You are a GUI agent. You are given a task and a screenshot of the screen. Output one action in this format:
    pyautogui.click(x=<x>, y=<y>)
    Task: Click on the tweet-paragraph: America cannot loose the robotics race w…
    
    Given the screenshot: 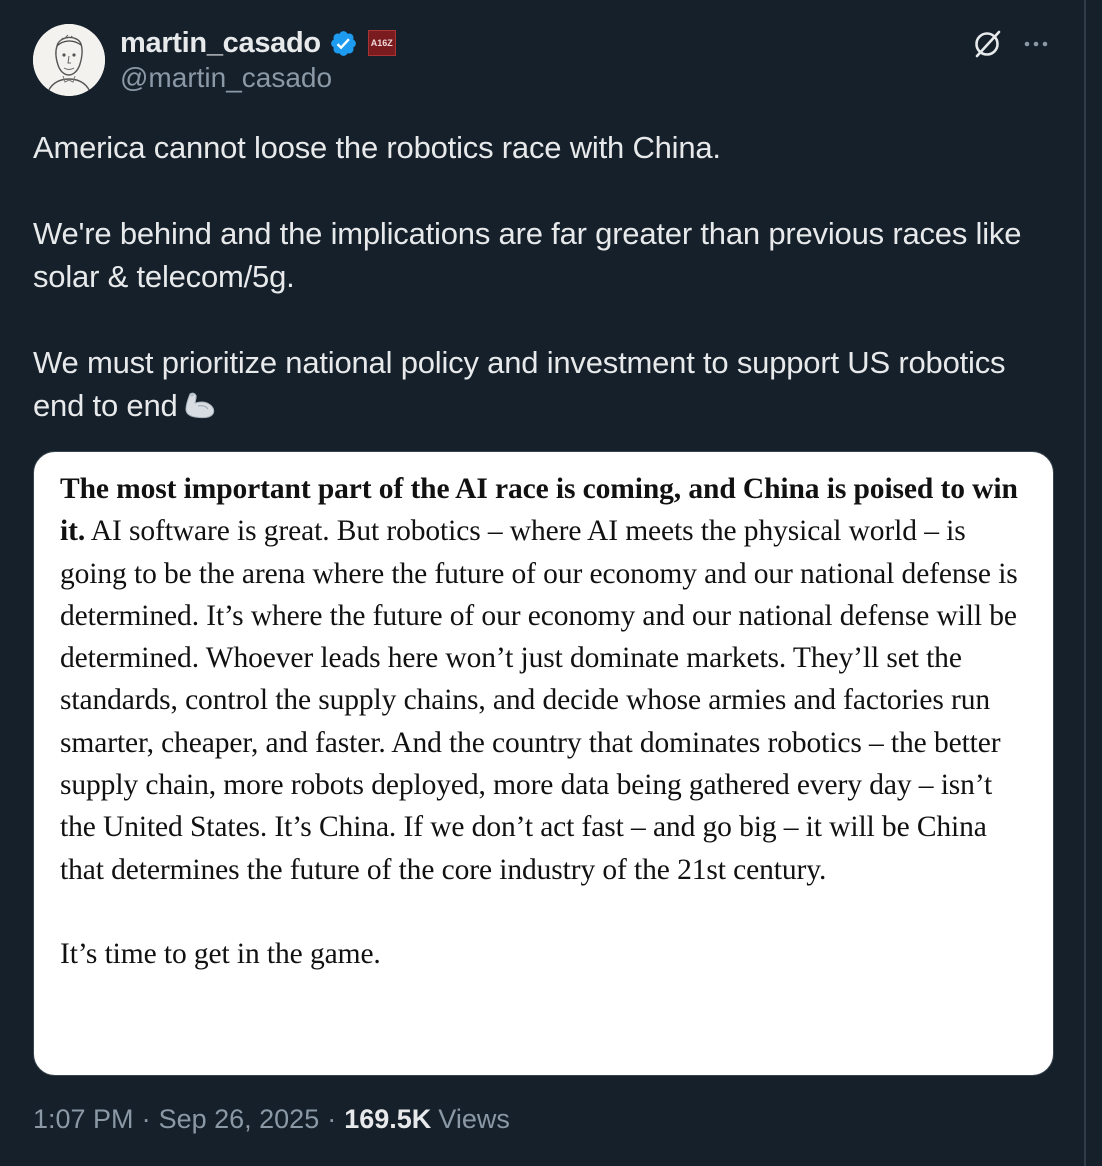 What is the action you would take?
    pyautogui.click(x=377, y=147)
    